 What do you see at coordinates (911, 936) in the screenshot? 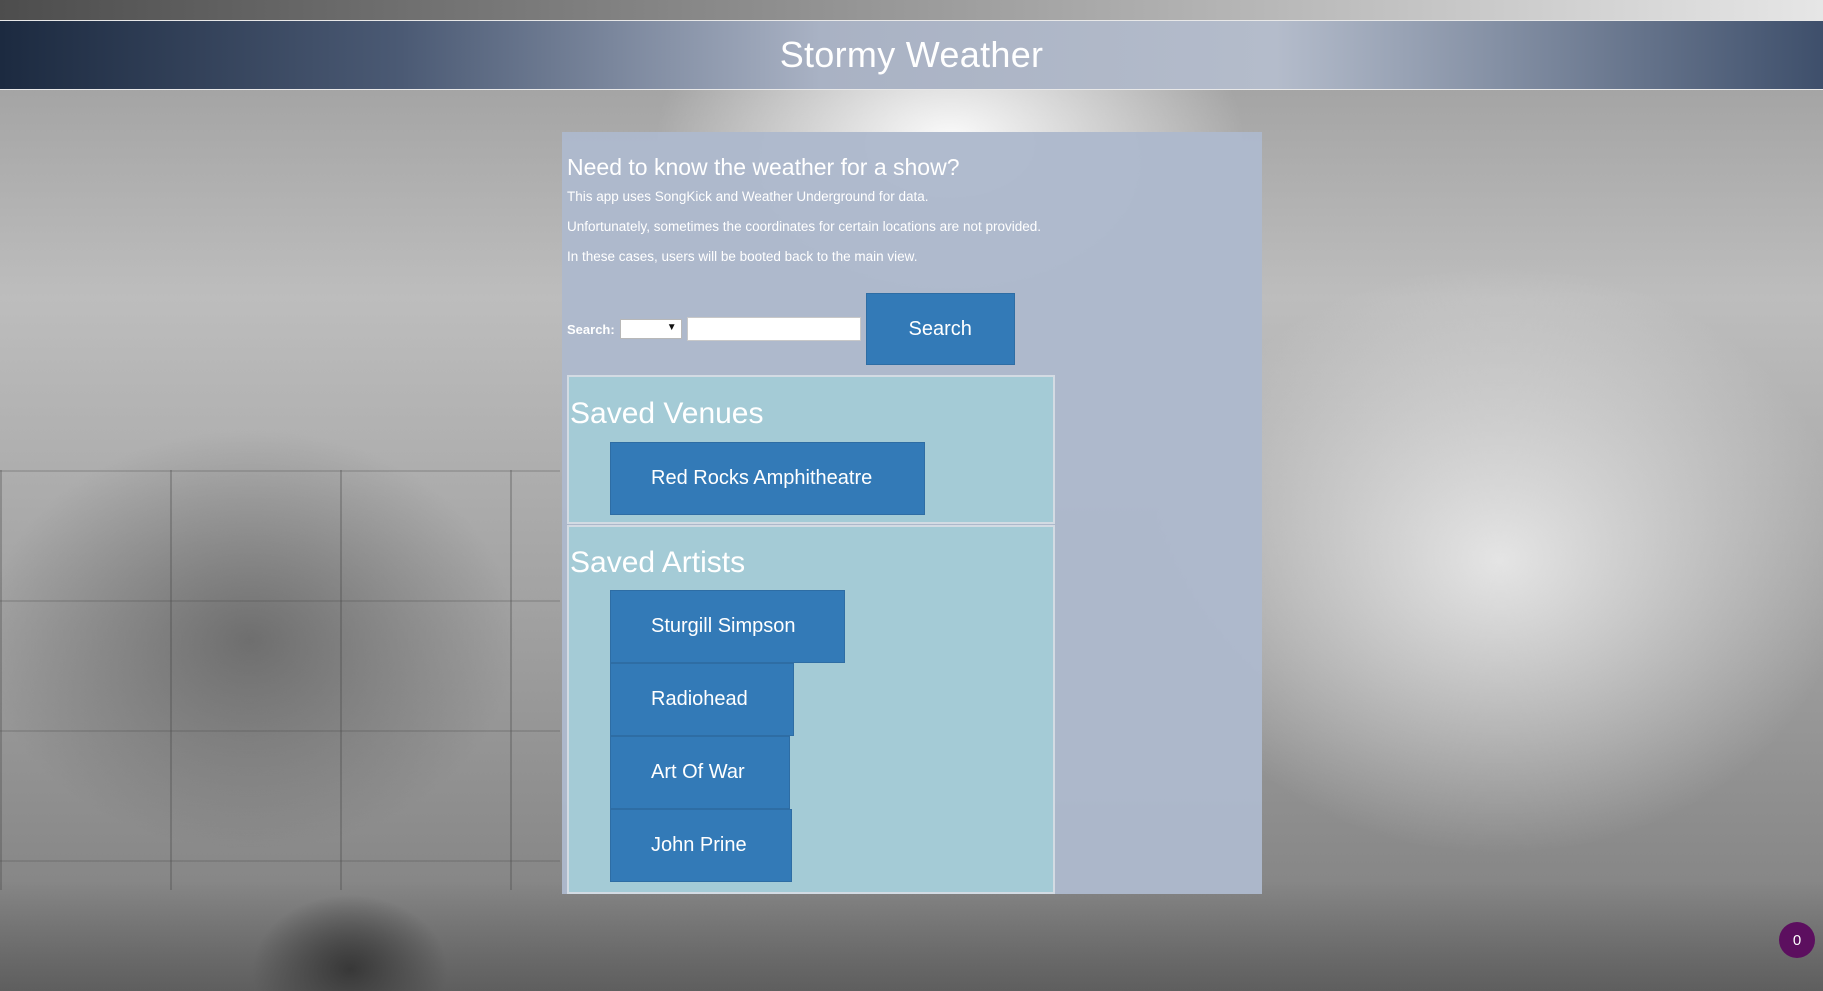
I see `background-floor` at bounding box center [911, 936].